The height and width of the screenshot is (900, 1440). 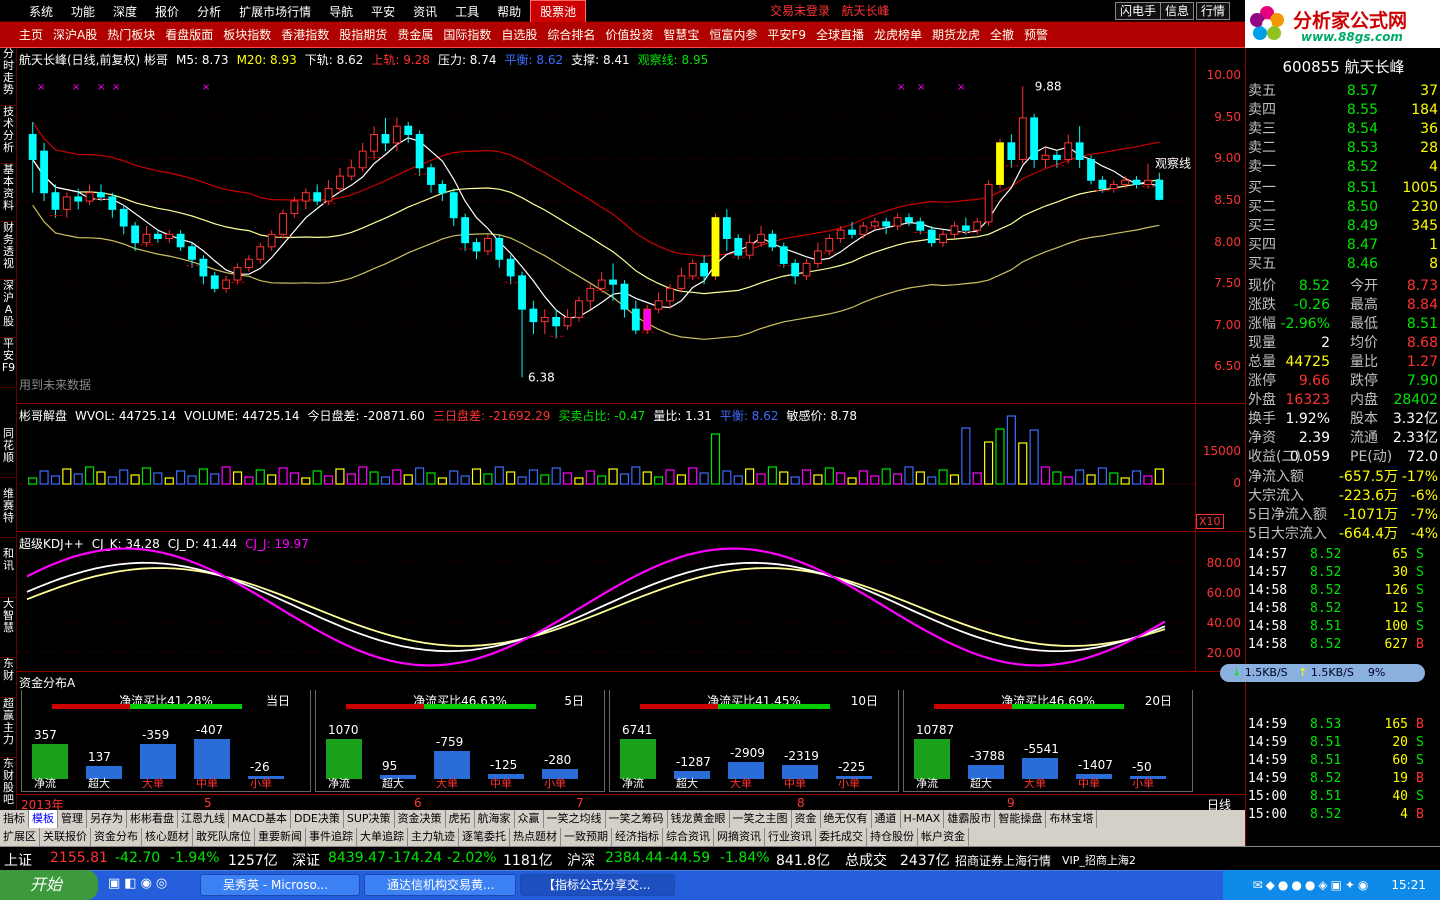 I want to click on menu-extended: 扩展市场行情, so click(x=275, y=12).